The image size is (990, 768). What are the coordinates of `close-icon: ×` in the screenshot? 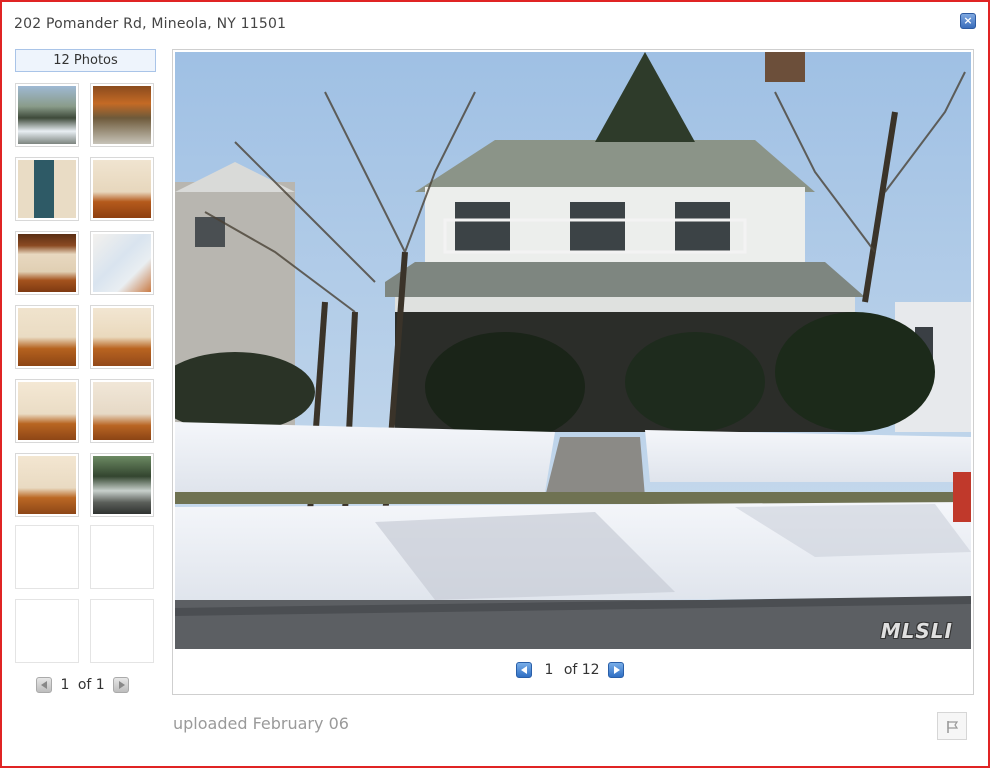 It's located at (968, 21).